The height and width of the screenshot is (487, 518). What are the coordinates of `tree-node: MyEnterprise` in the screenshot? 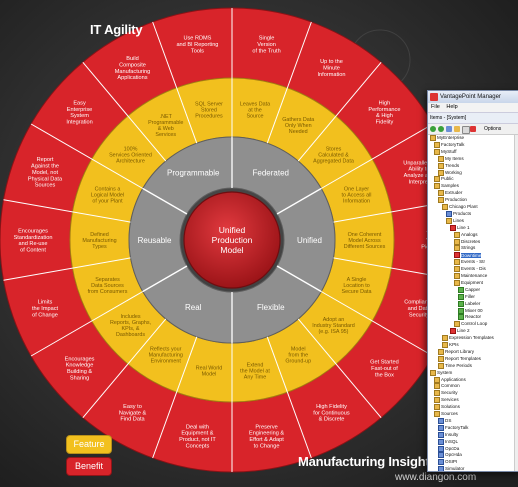 It's located at (447, 138).